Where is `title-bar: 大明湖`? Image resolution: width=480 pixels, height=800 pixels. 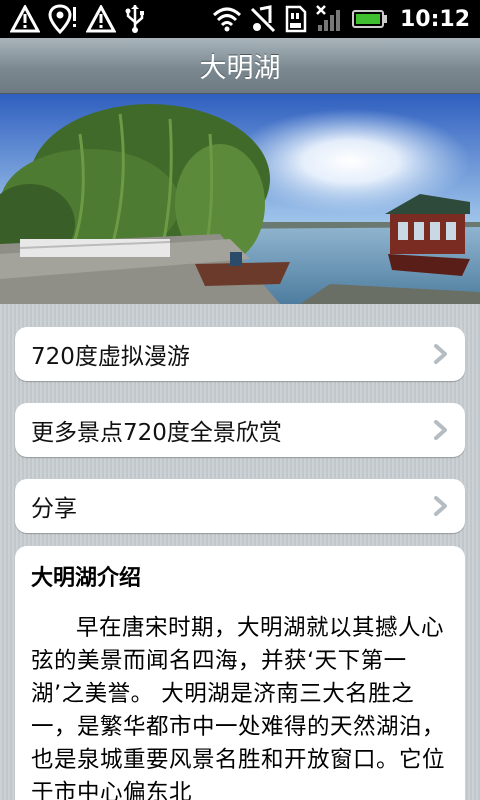 title-bar: 大明湖 is located at coordinates (240, 66).